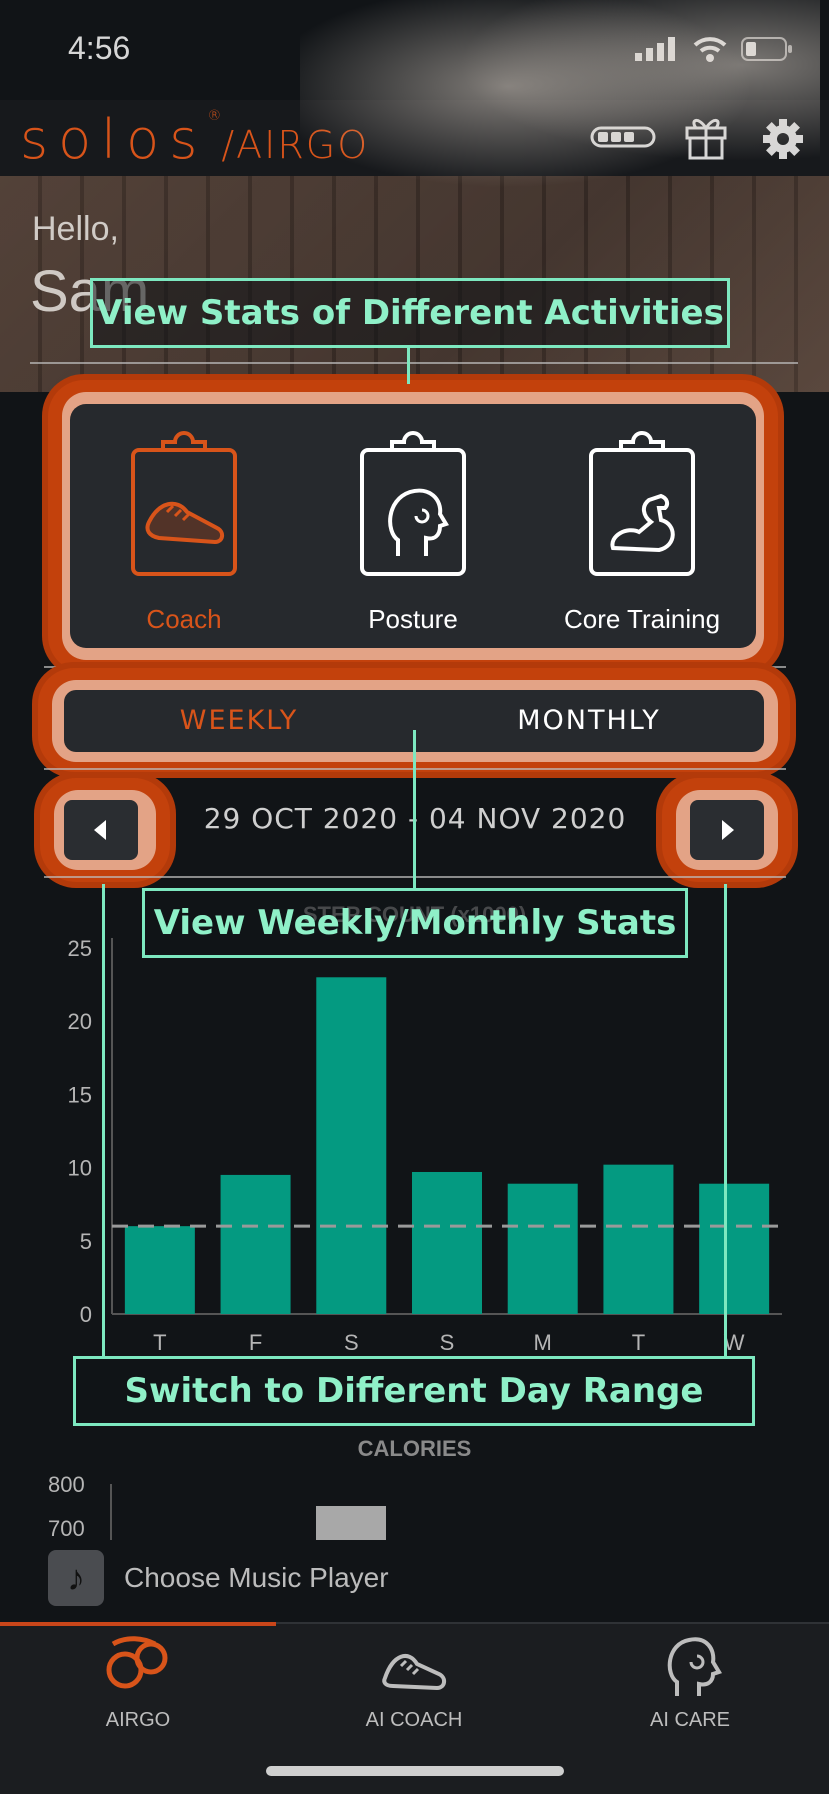  Describe the element at coordinates (86, 1314) in the screenshot. I see `y-tick-label: 0` at that location.